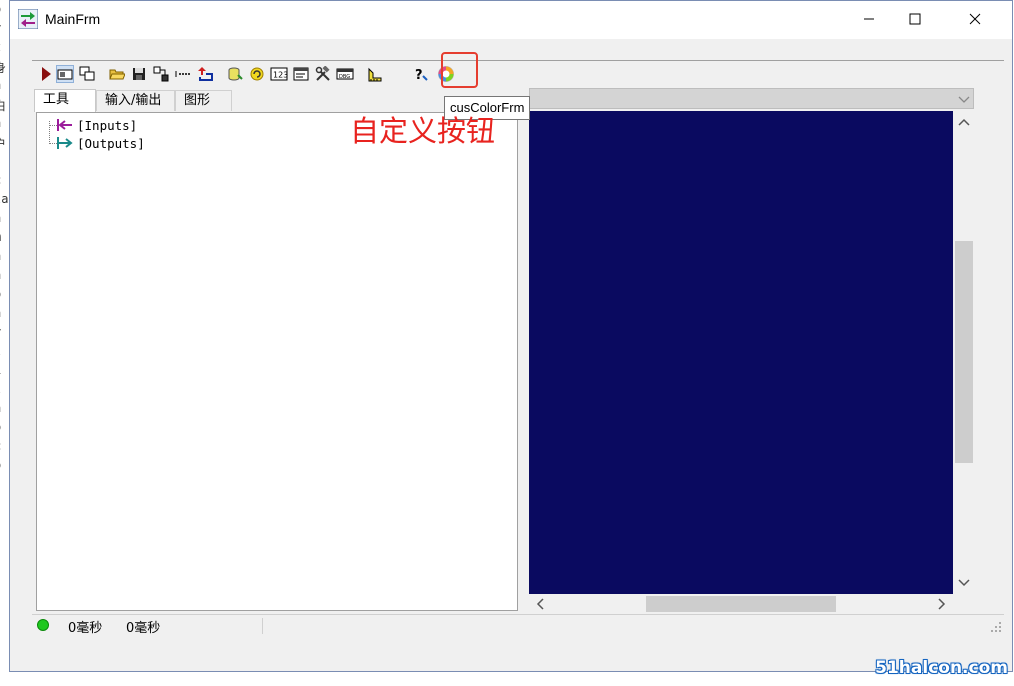 The height and width of the screenshot is (686, 1014). I want to click on input-arrow-icon, so click(64, 125).